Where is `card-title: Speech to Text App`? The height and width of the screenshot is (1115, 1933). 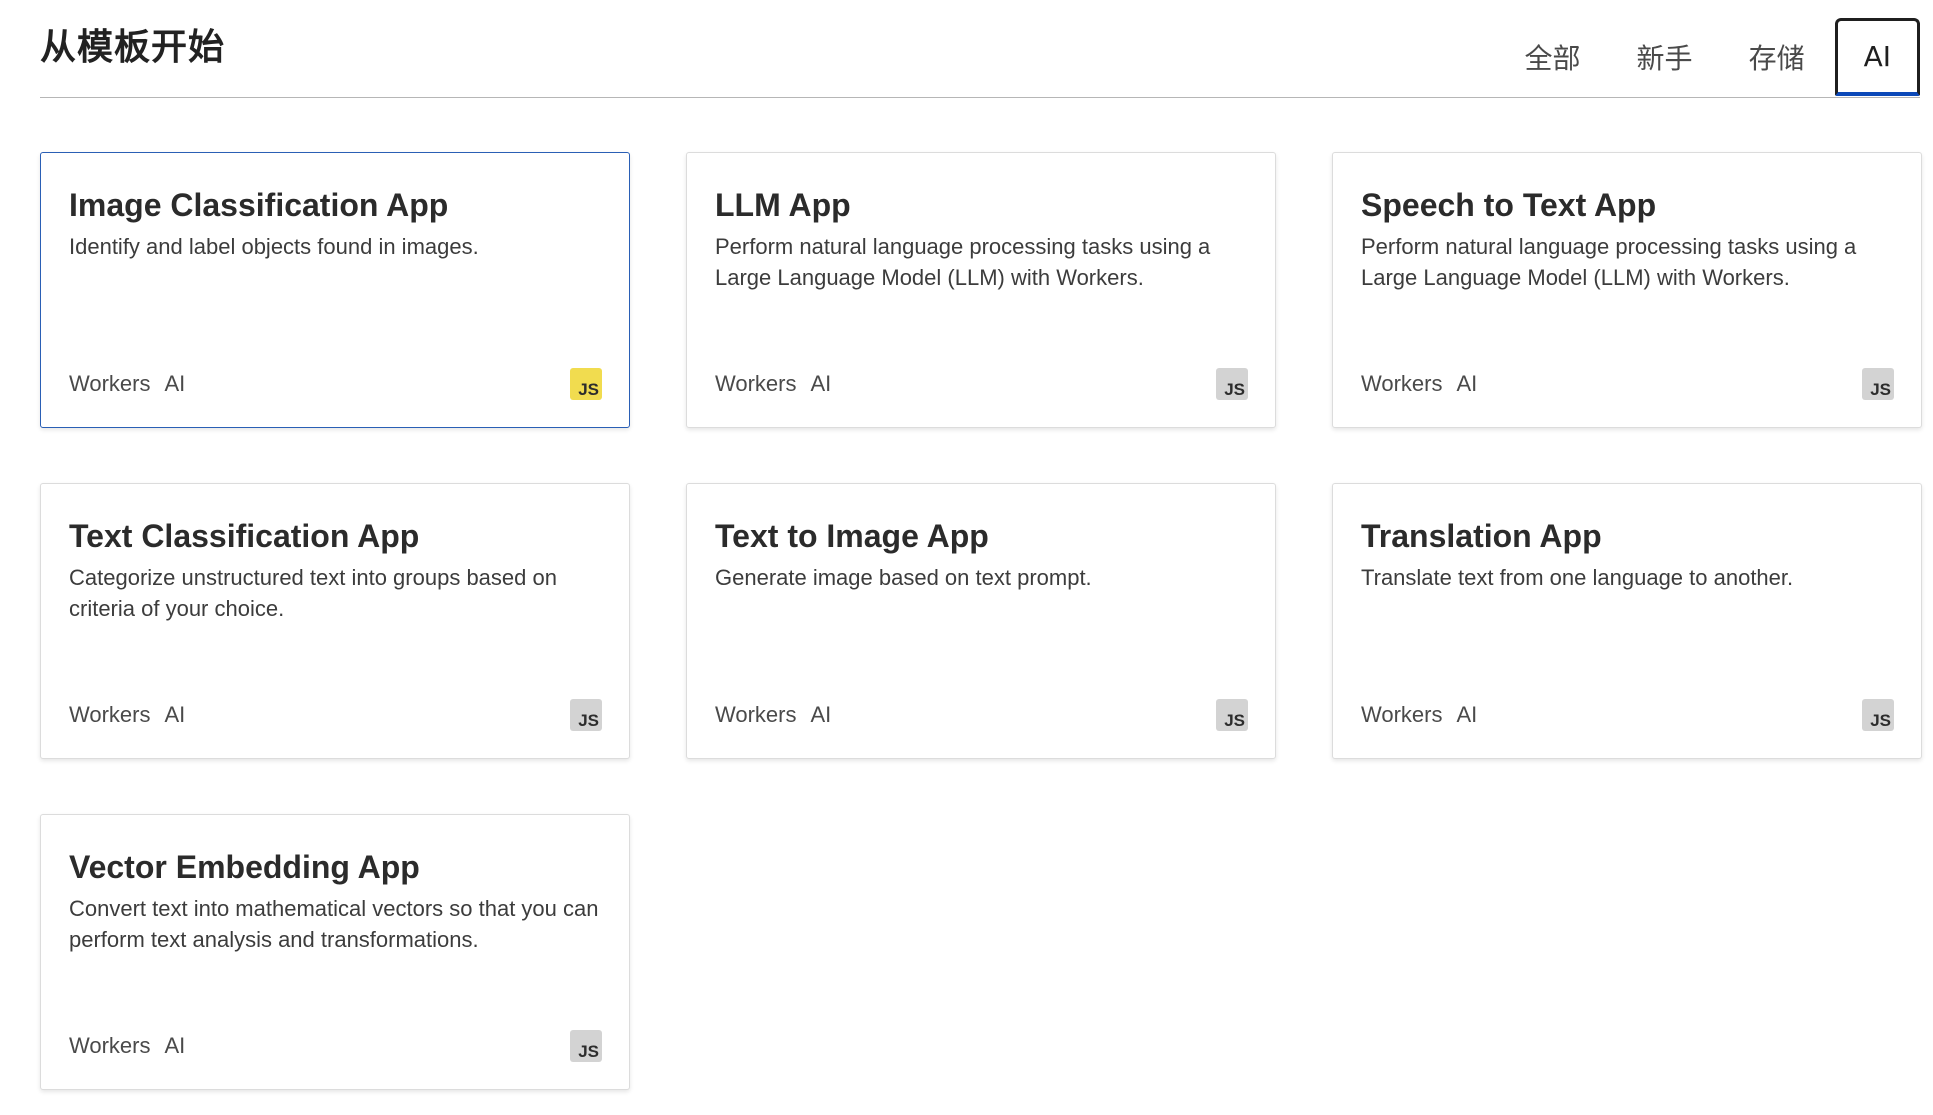 card-title: Speech to Text App is located at coordinates (1509, 205).